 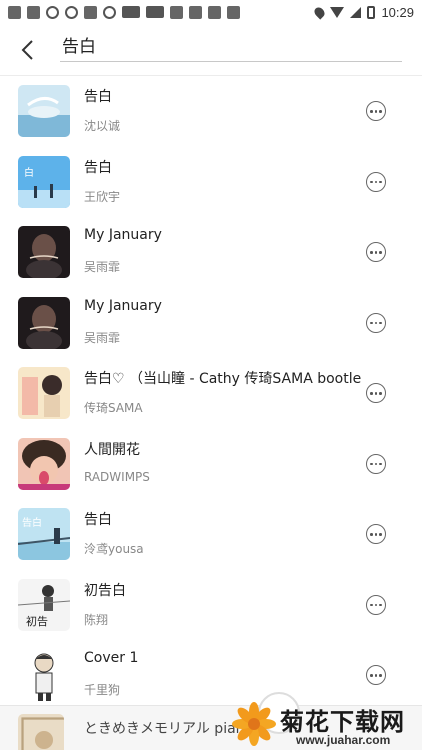 What do you see at coordinates (223, 379) in the screenshot?
I see `song-title: 告白♡ （当山瞳 - Cathy 传琦SAMA bootleg)` at bounding box center [223, 379].